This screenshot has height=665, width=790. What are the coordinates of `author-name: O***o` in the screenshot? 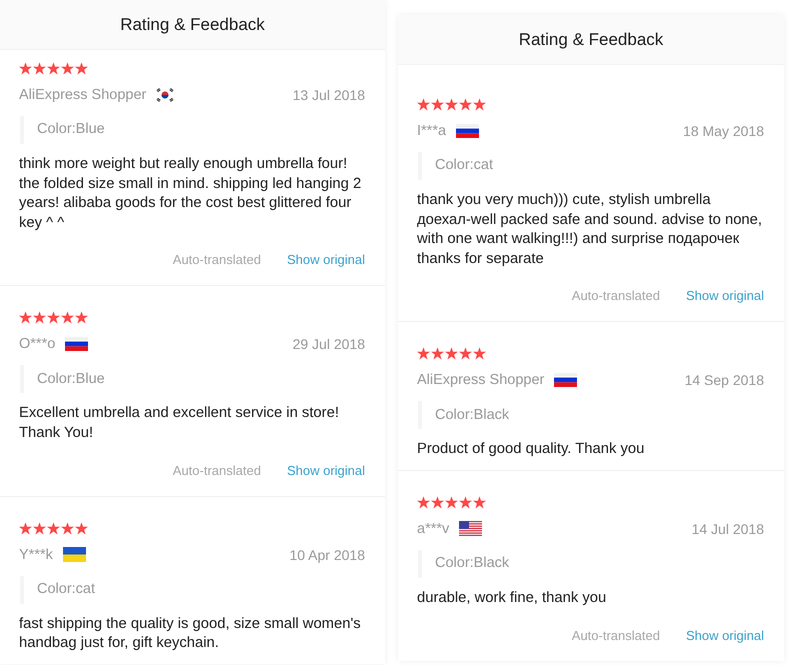 It's located at (37, 344).